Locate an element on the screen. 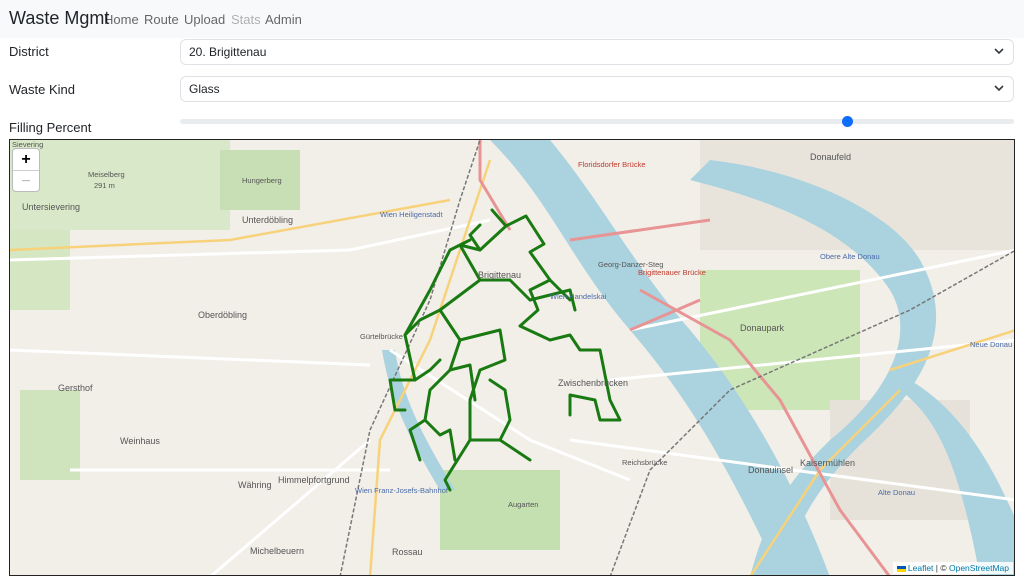  map-place-label: Donaupark is located at coordinates (762, 328).